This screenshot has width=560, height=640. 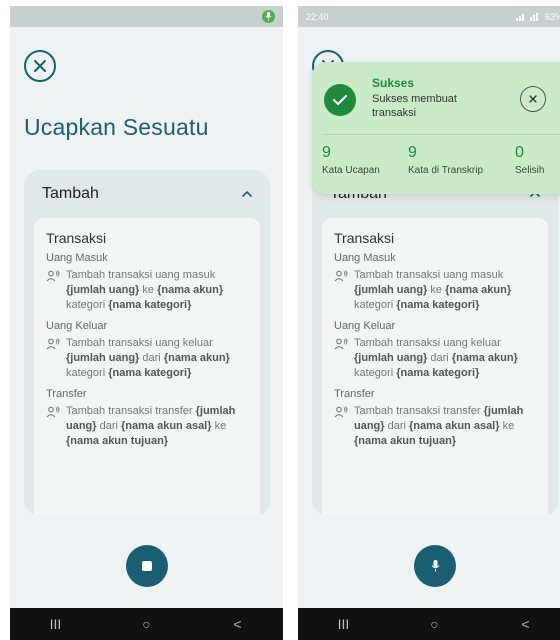 What do you see at coordinates (429, 16) in the screenshot?
I see `status-bar: 22:40 63%` at bounding box center [429, 16].